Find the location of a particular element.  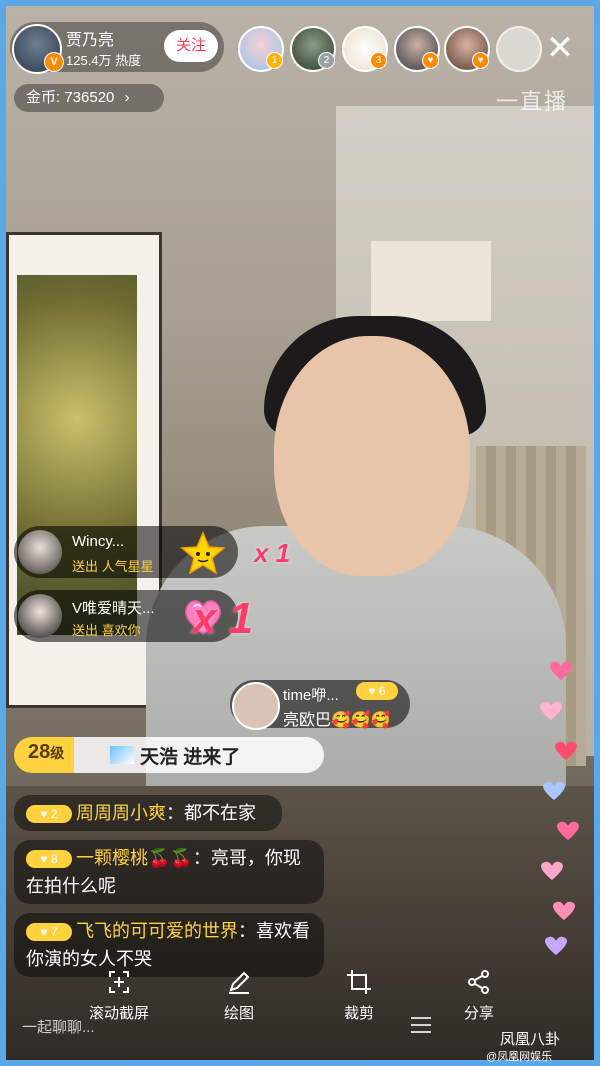

star-gift-icon is located at coordinates (203, 553).